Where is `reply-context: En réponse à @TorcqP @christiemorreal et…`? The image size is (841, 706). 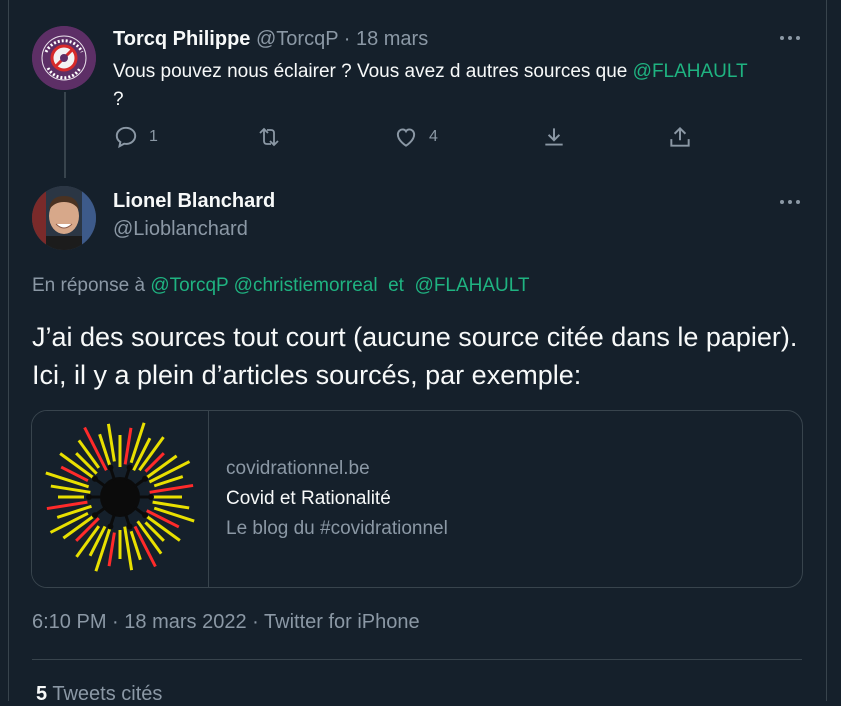
reply-context: En réponse à @TorcqP @christiemorreal et… is located at coordinates (281, 286).